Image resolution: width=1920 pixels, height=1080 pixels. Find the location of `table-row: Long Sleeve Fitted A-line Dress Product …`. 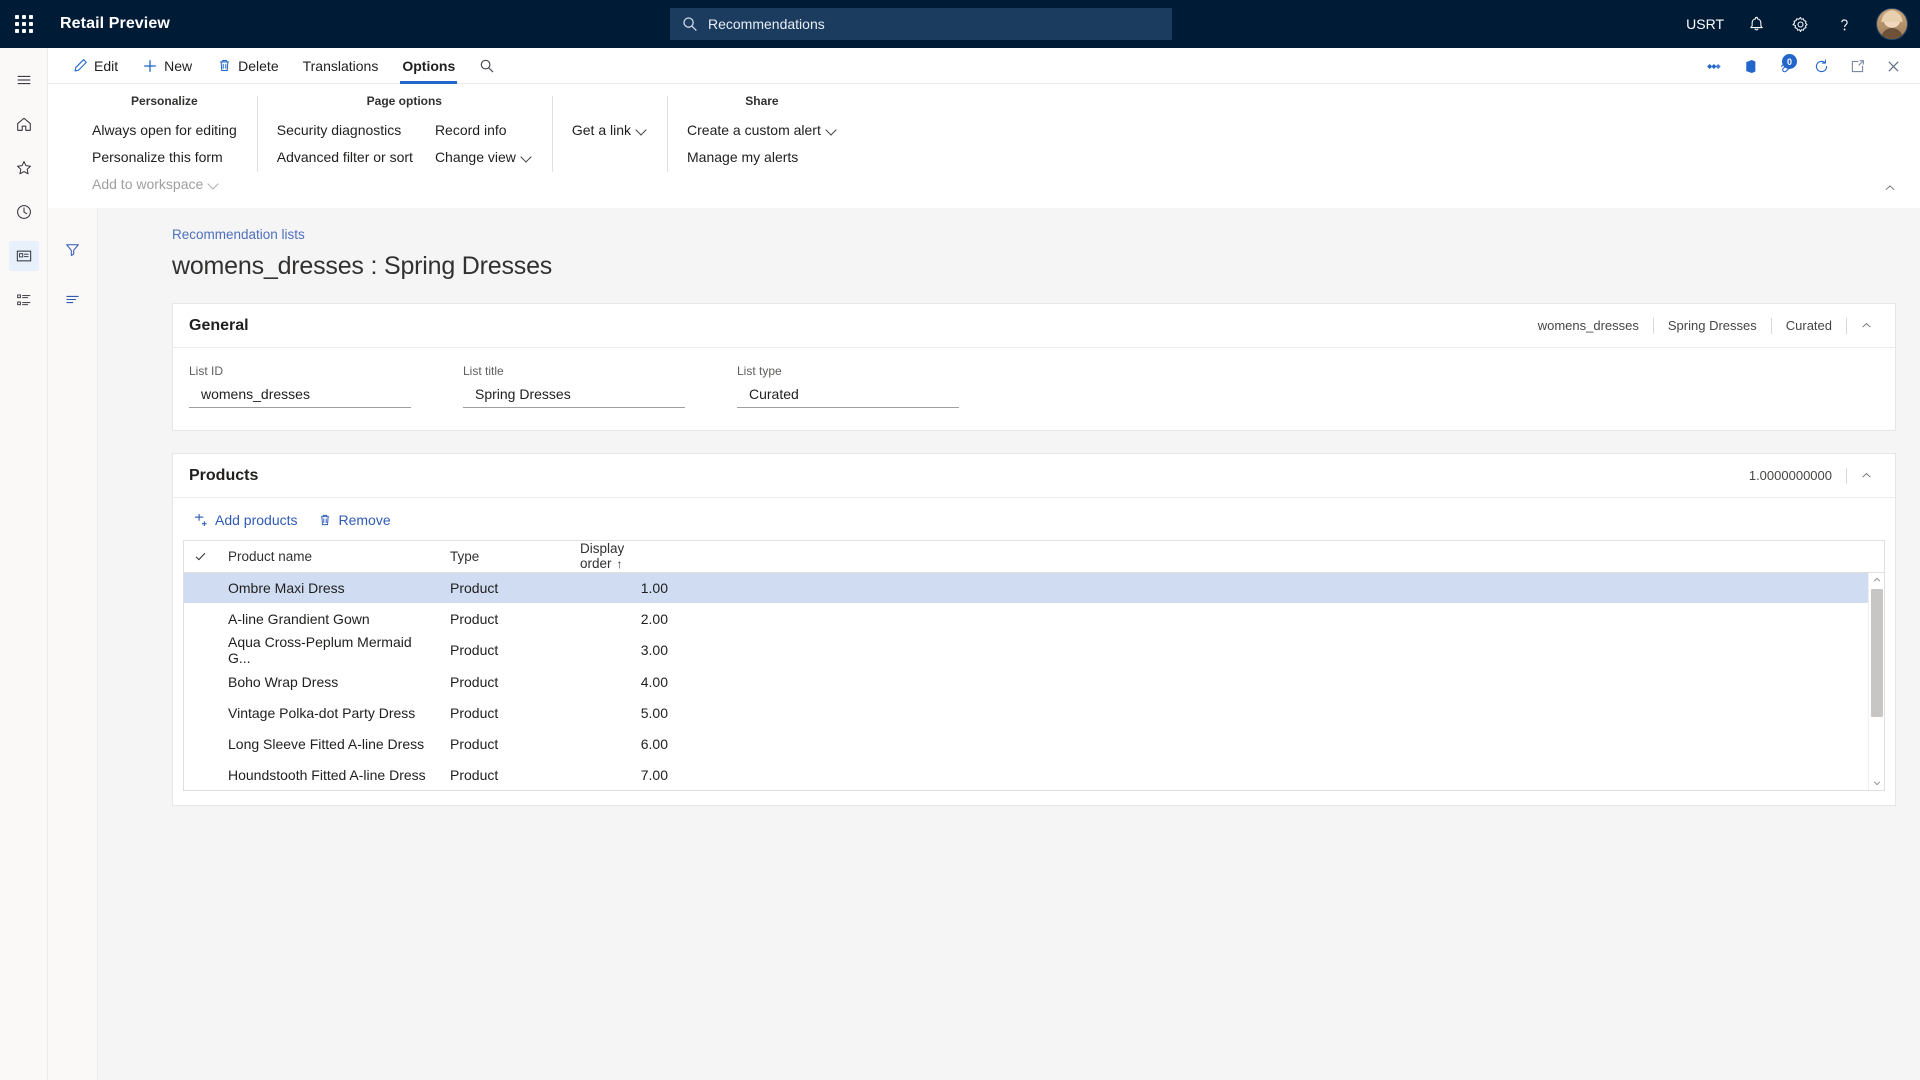

table-row: Long Sleeve Fitted A-line Dress Product … is located at coordinates (1034, 743).